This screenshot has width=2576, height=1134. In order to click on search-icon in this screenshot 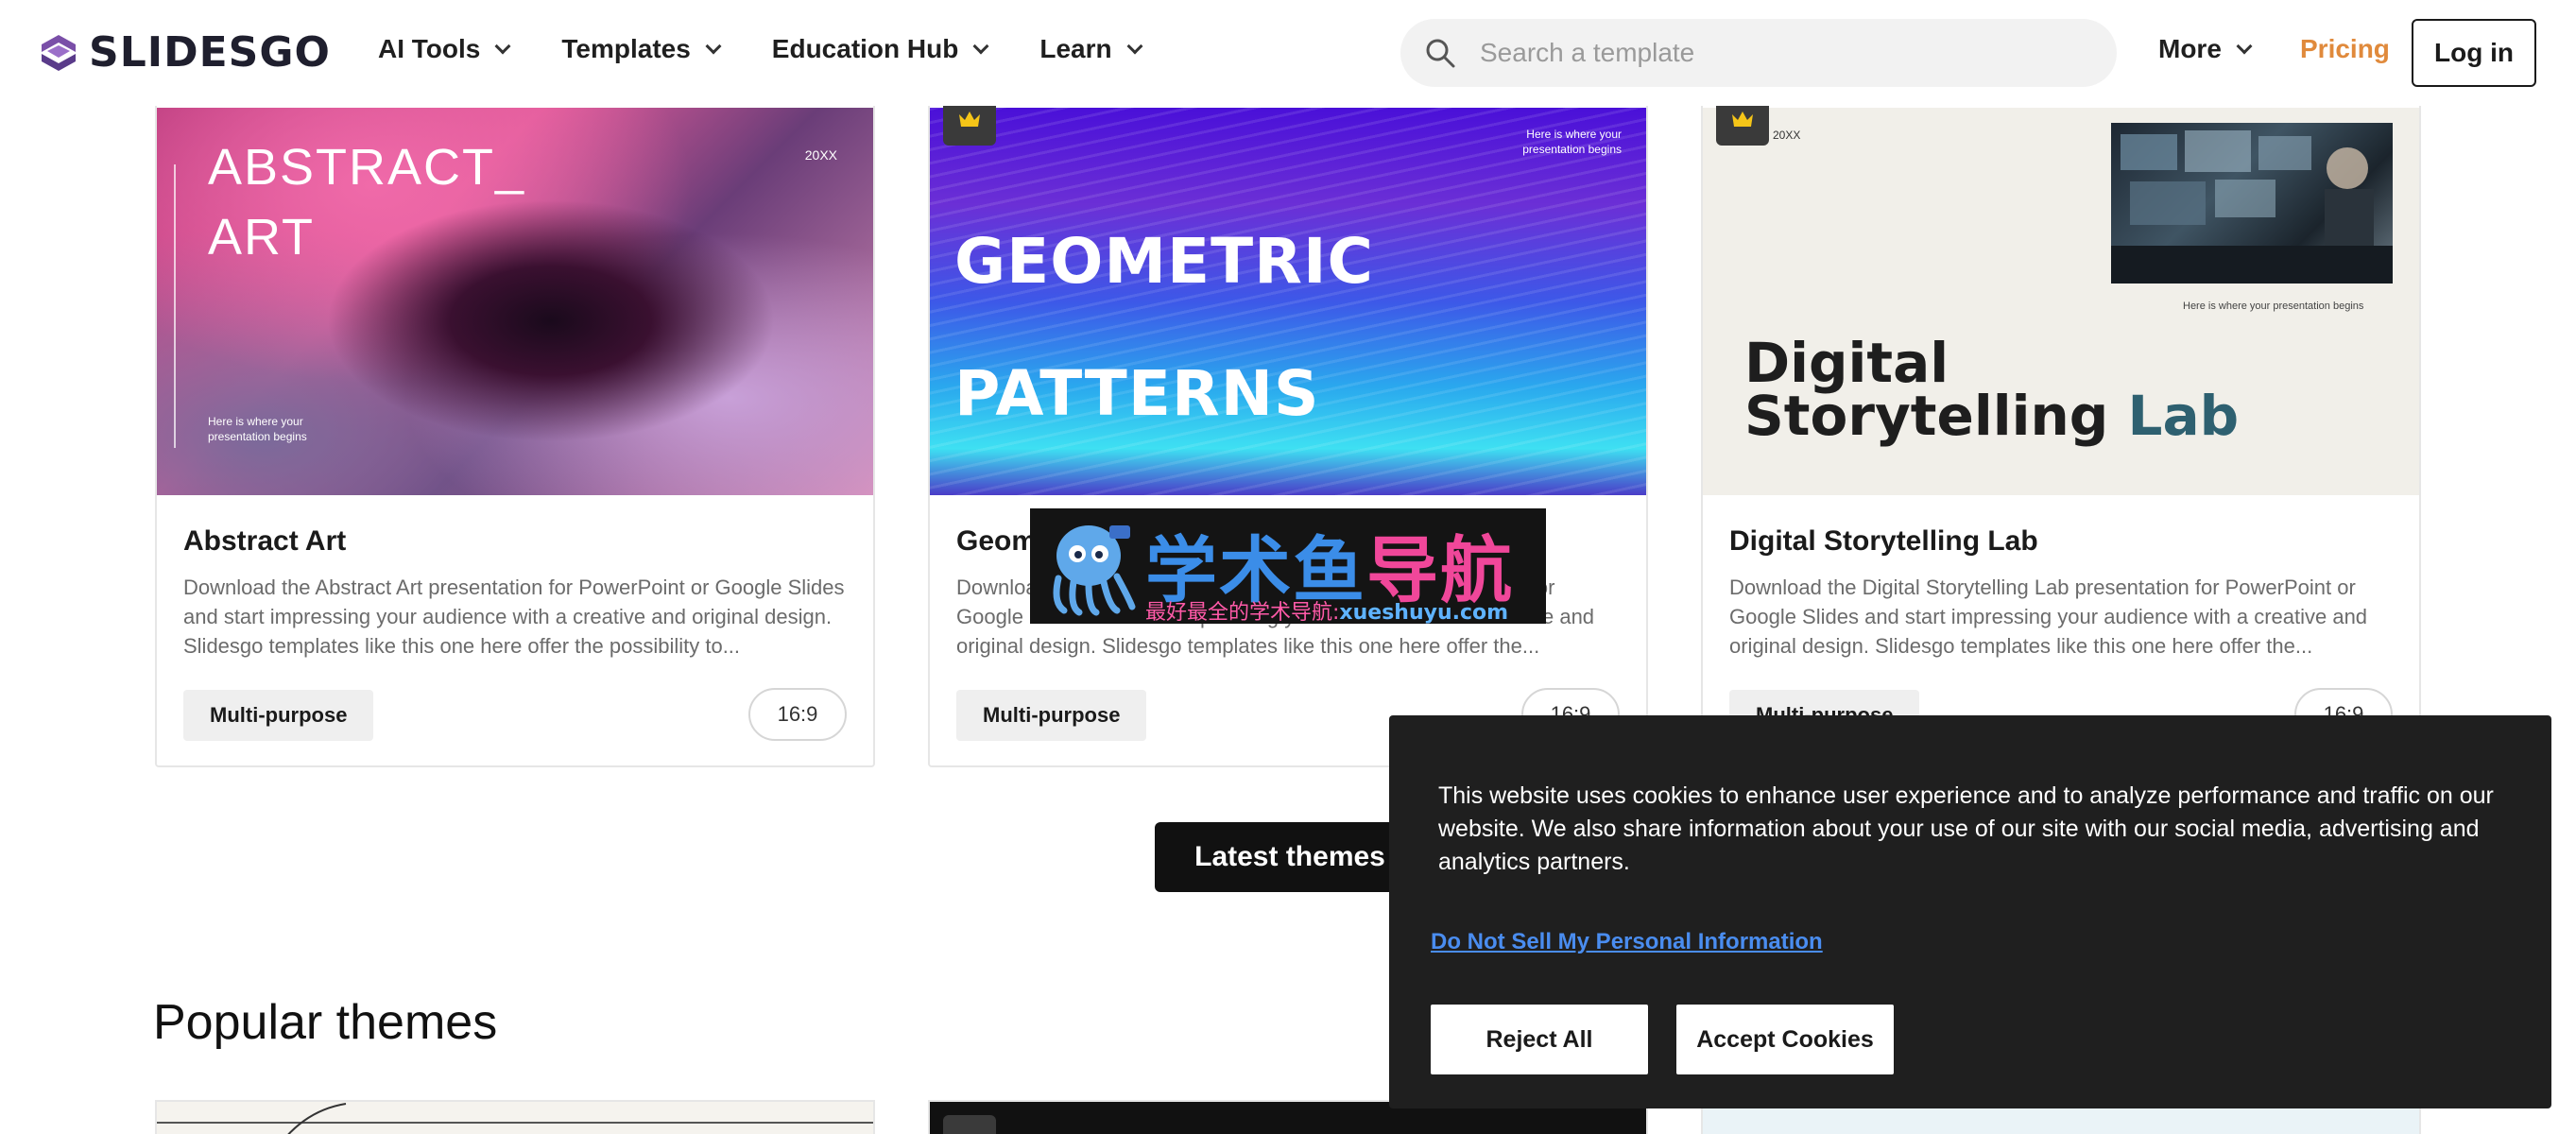, I will do `click(1440, 53)`.